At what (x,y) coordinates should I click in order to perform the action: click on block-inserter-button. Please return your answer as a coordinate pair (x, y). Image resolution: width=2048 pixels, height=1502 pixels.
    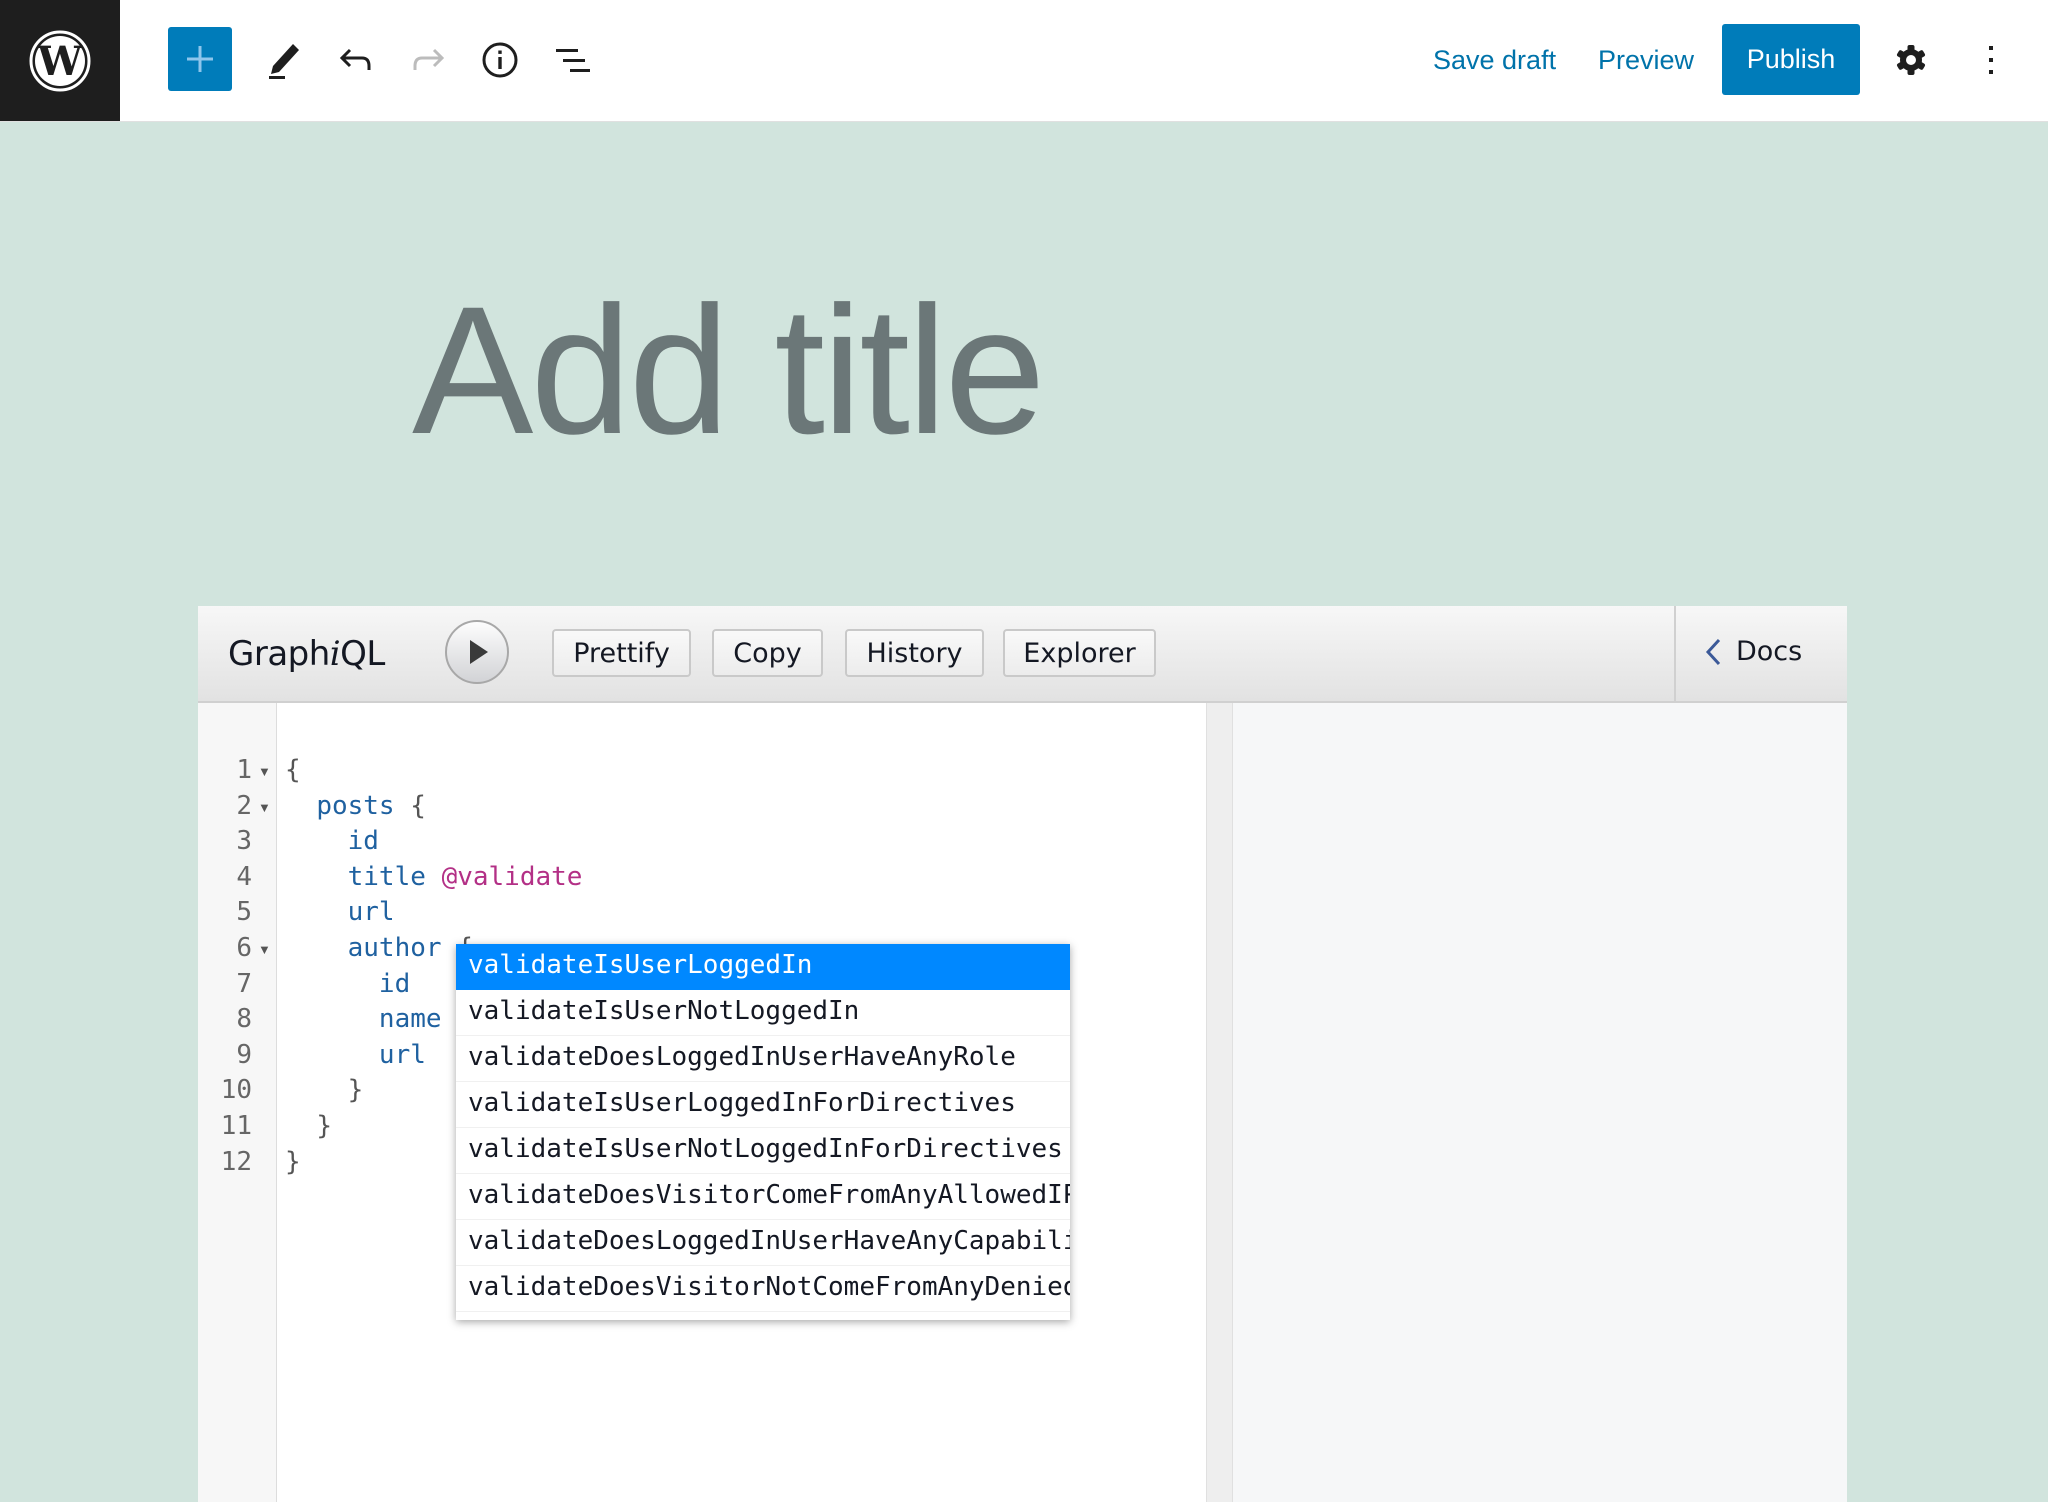
    Looking at the image, I should click on (200, 59).